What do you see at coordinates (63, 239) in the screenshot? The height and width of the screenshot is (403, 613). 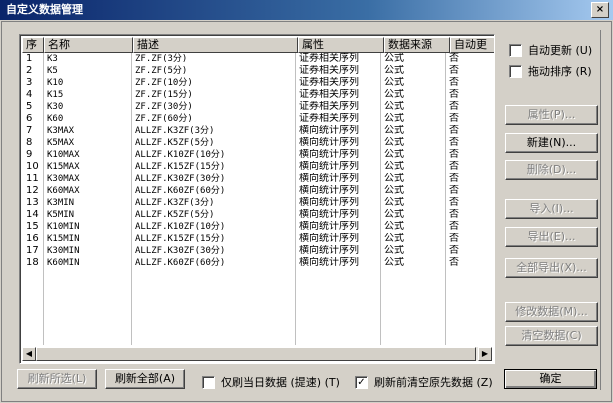 I see `cell-name: K15MIN` at bounding box center [63, 239].